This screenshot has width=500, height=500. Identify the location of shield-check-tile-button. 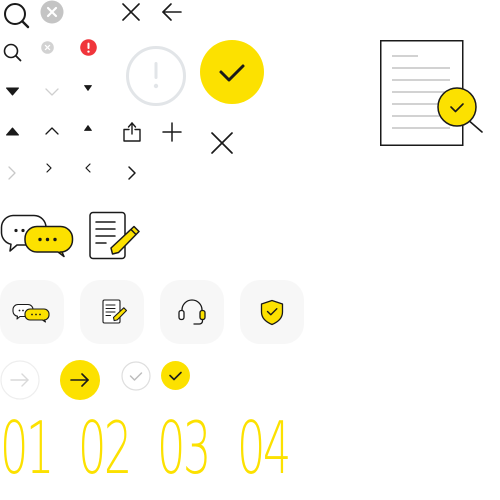
(272, 312).